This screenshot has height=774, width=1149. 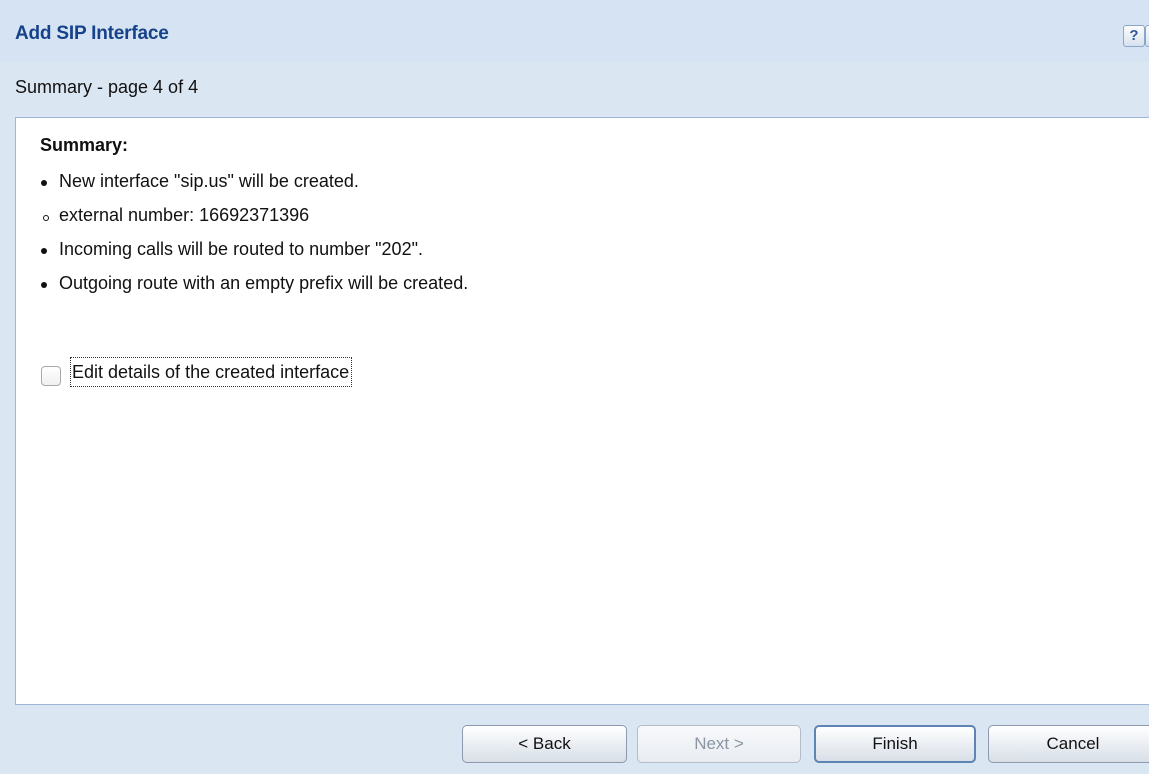 I want to click on dialog-footer: < Back Next > Finish Cancel, so click(x=574, y=739).